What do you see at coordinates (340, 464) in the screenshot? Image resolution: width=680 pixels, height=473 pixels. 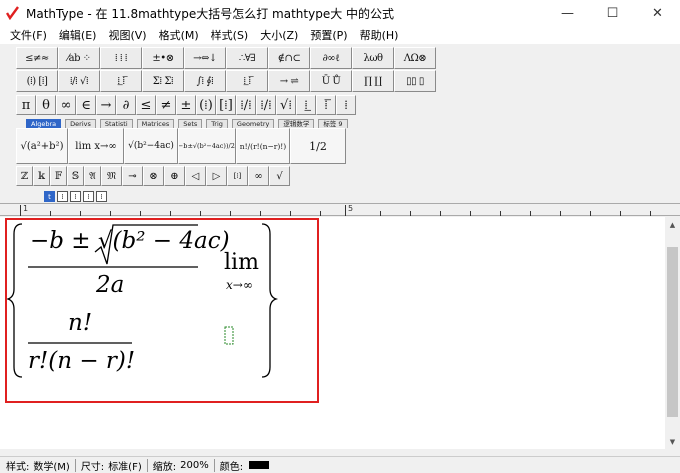 I see `status-bar: 样式: 数学(M) 尺寸: 标准(F) 缩放: 200% 颜色:` at bounding box center [340, 464].